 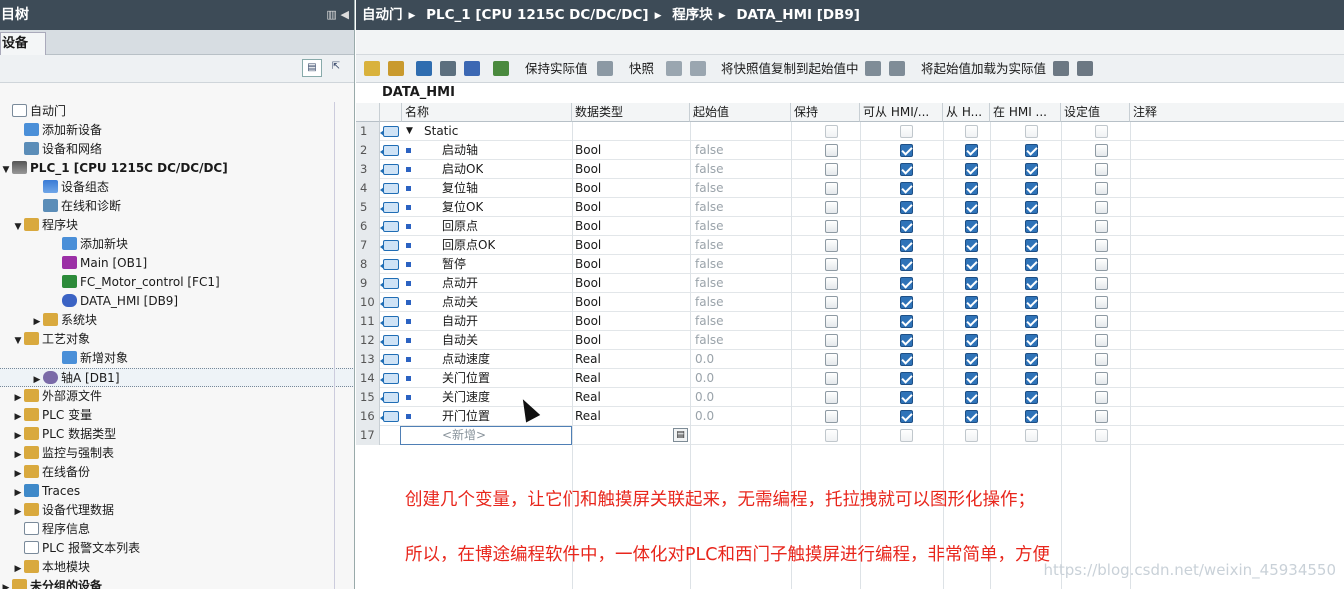 I want to click on tree-item: 自动门, so click(x=177, y=111).